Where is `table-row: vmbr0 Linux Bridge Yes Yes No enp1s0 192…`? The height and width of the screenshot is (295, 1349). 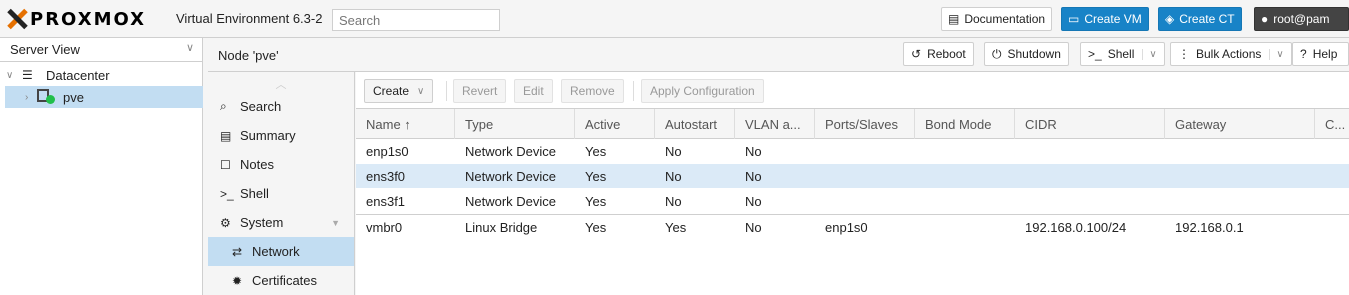
table-row: vmbr0 Linux Bridge Yes Yes No enp1s0 192… is located at coordinates (852, 226).